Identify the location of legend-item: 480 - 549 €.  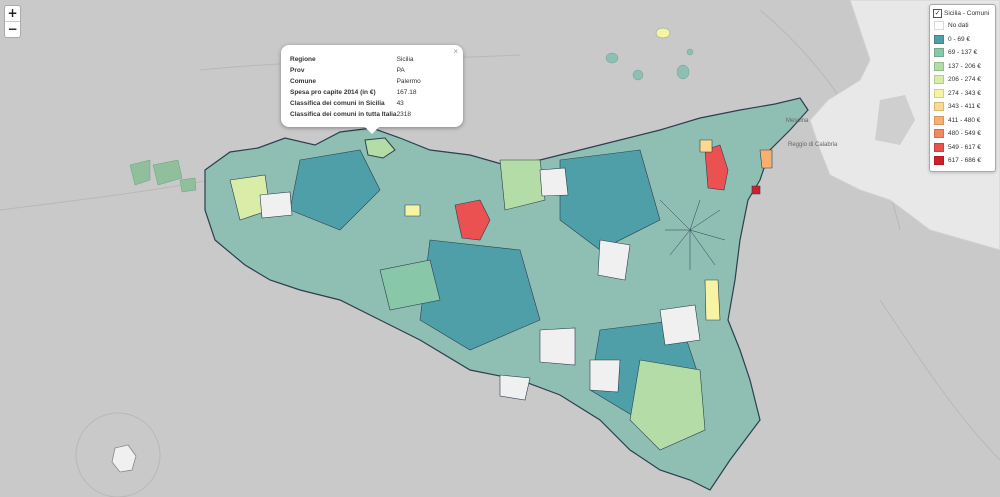
(957, 133).